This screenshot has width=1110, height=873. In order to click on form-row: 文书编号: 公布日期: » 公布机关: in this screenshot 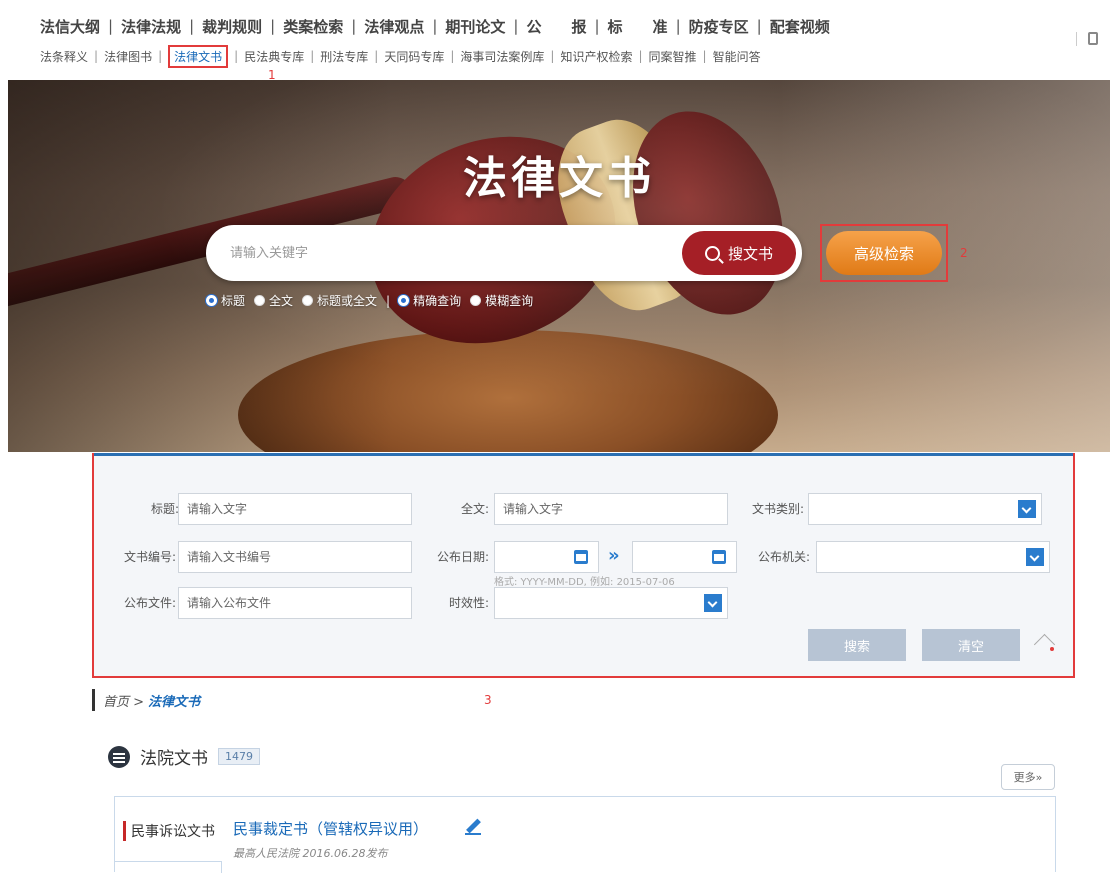, I will do `click(583, 557)`.